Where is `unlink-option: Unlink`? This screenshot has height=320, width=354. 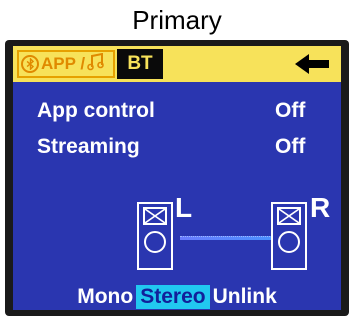 unlink-option: Unlink is located at coordinates (245, 297).